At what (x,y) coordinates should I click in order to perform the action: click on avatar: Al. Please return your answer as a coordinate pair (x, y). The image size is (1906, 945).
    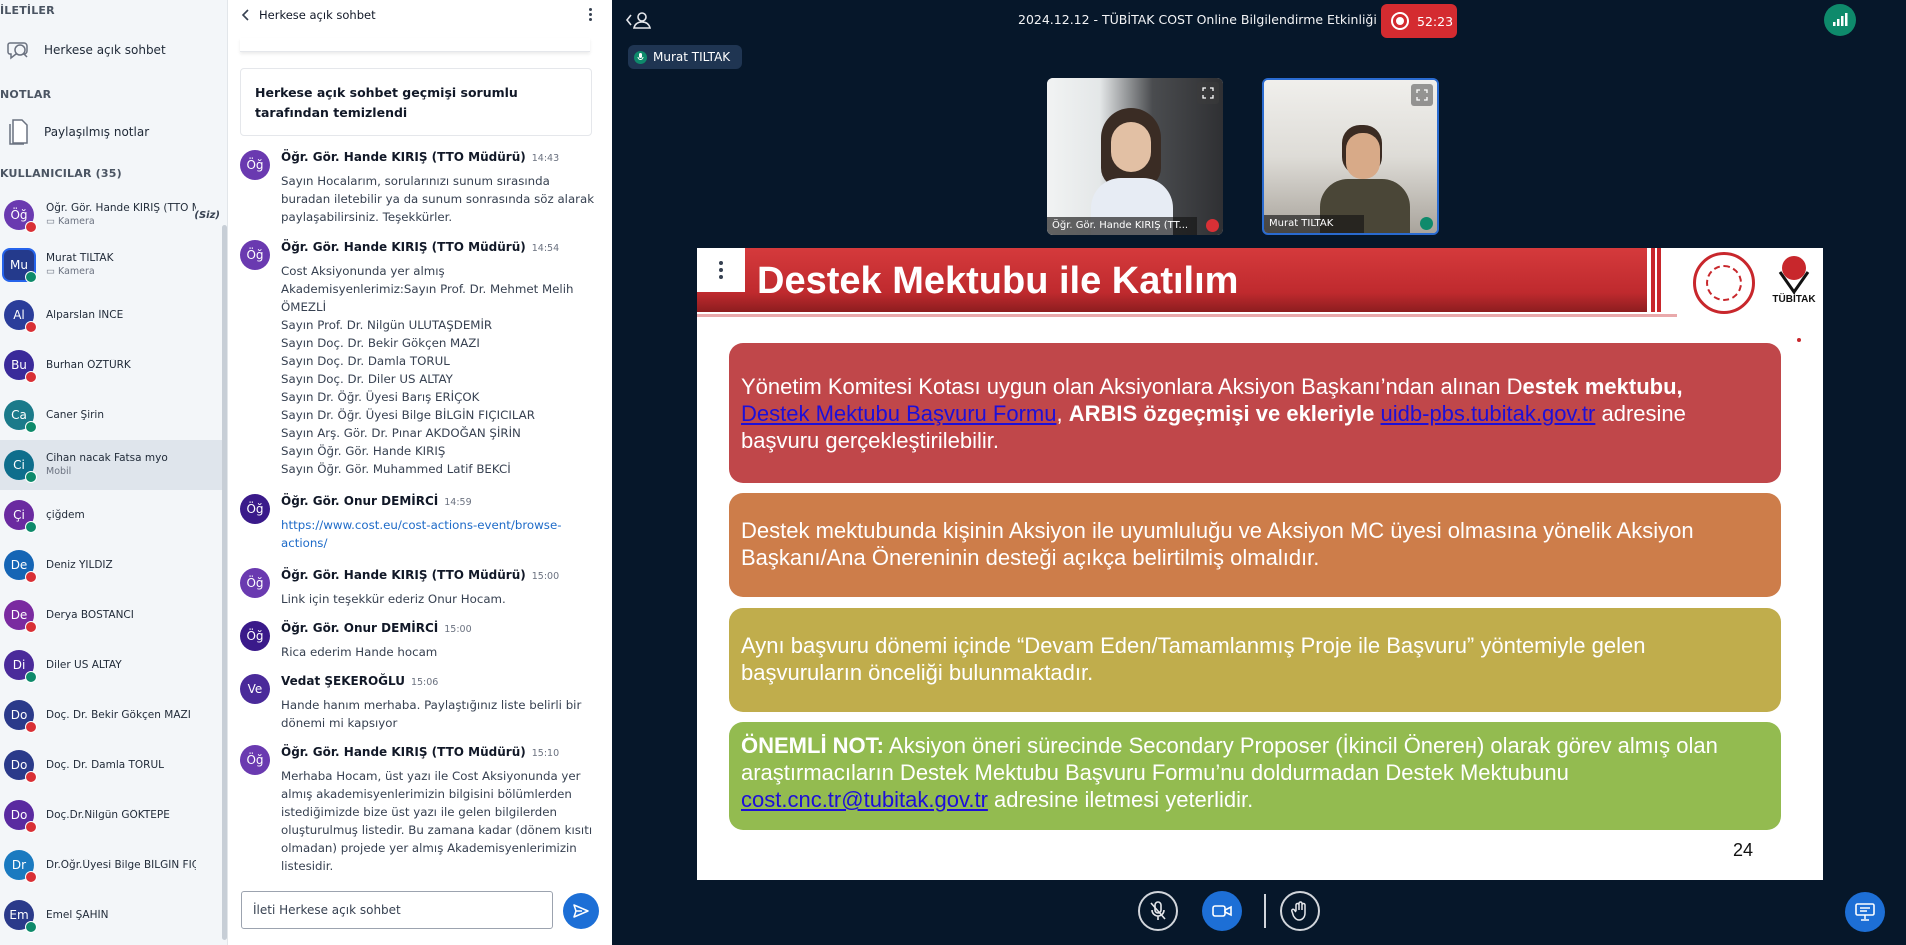
    Looking at the image, I should click on (20, 316).